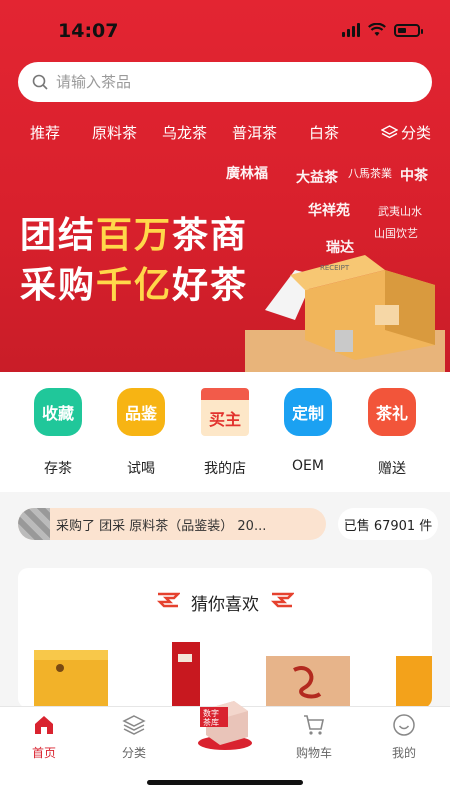  I want to click on feature-gift: 茶礼 赠送, so click(392, 433).